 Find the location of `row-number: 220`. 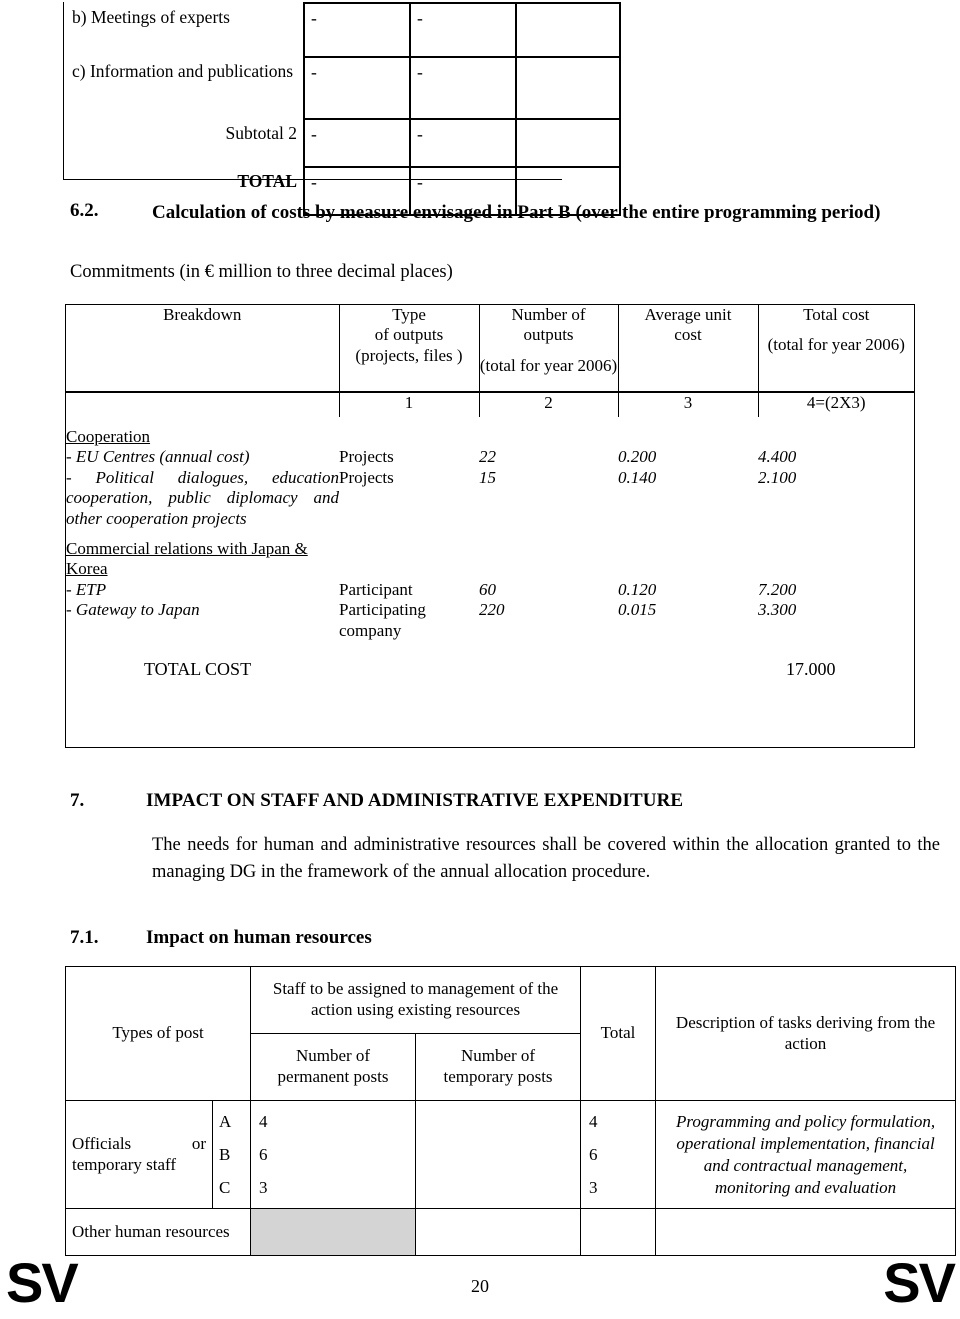

row-number: 220 is located at coordinates (492, 610).